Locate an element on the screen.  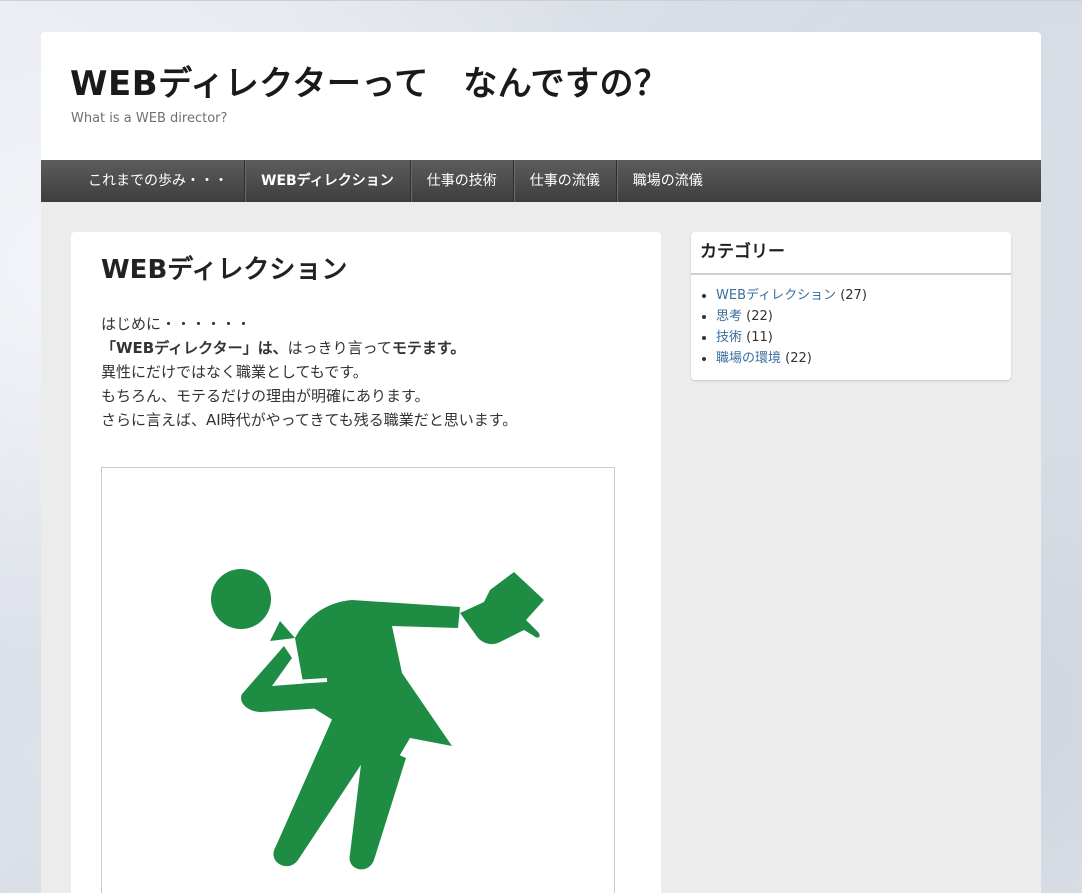
category-link-workplace: 職場の環境 is located at coordinates (748, 358).